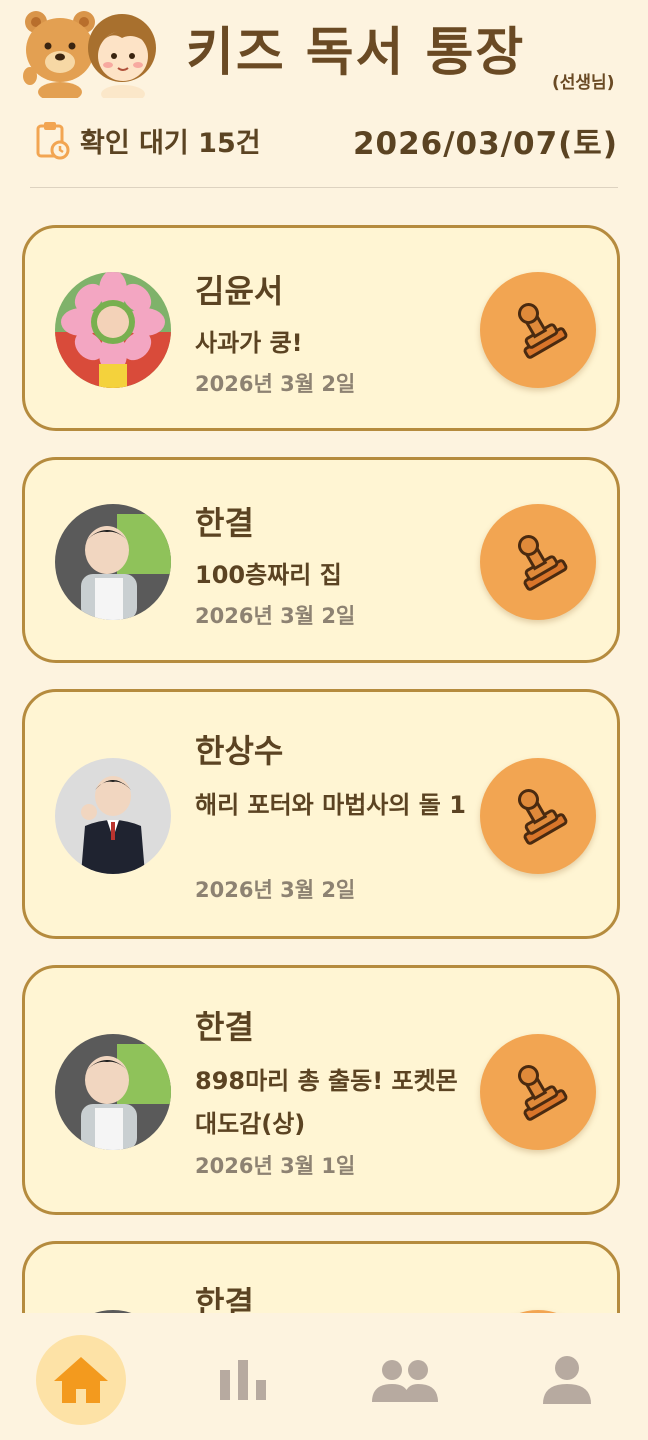 Image resolution: width=648 pixels, height=1440 pixels. Describe the element at coordinates (268, 575) in the screenshot. I see `book-title: 100층짜리 집` at that location.